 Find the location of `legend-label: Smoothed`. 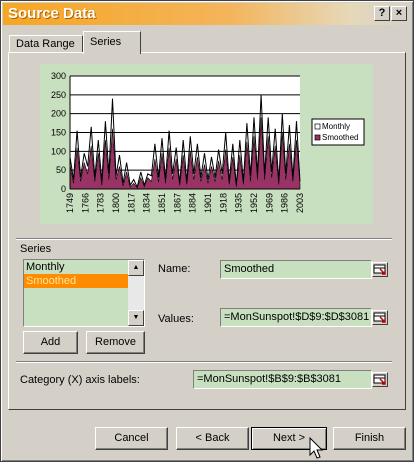

legend-label: Smoothed is located at coordinates (340, 137).